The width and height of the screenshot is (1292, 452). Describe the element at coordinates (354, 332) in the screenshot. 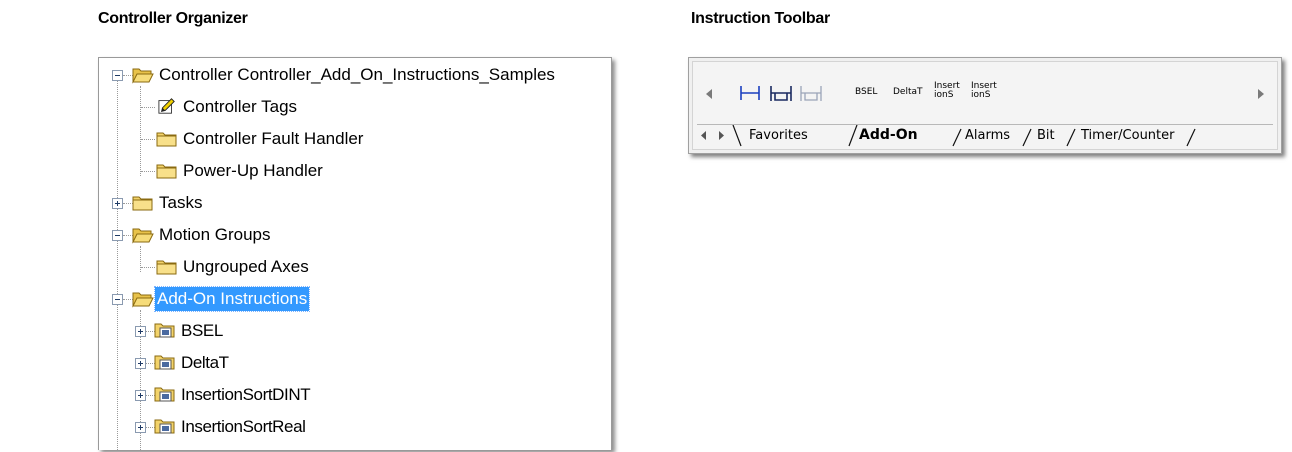

I see `tree-item-bsel: BSEL` at that location.